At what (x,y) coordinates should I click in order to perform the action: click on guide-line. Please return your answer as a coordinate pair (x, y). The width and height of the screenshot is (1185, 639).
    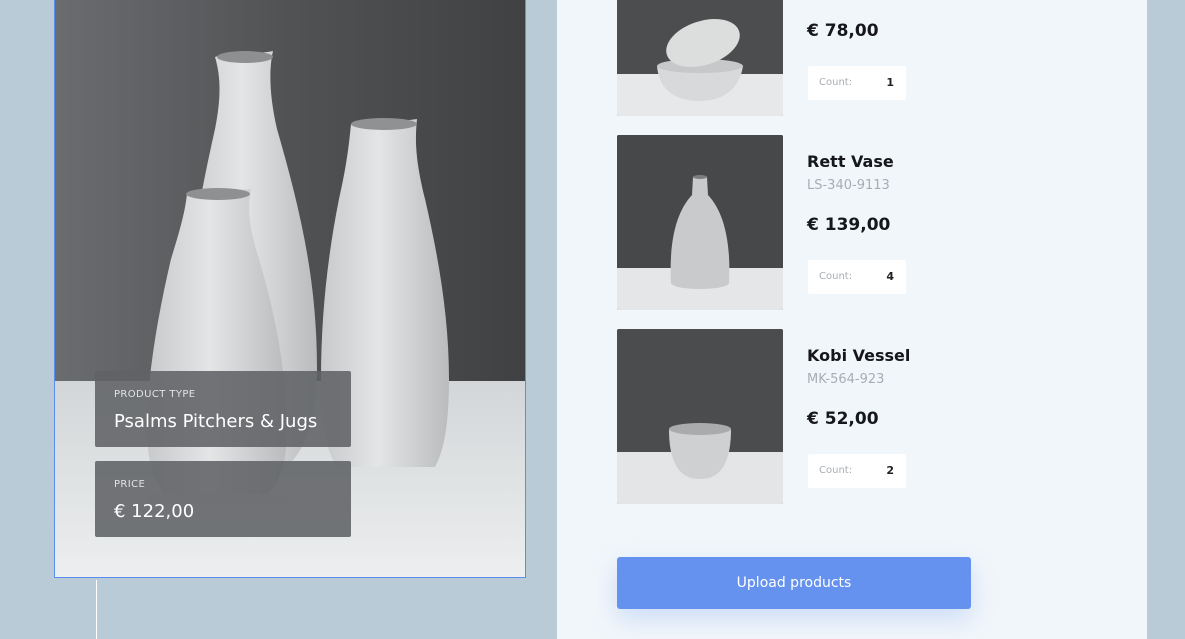
    Looking at the image, I should click on (96, 609).